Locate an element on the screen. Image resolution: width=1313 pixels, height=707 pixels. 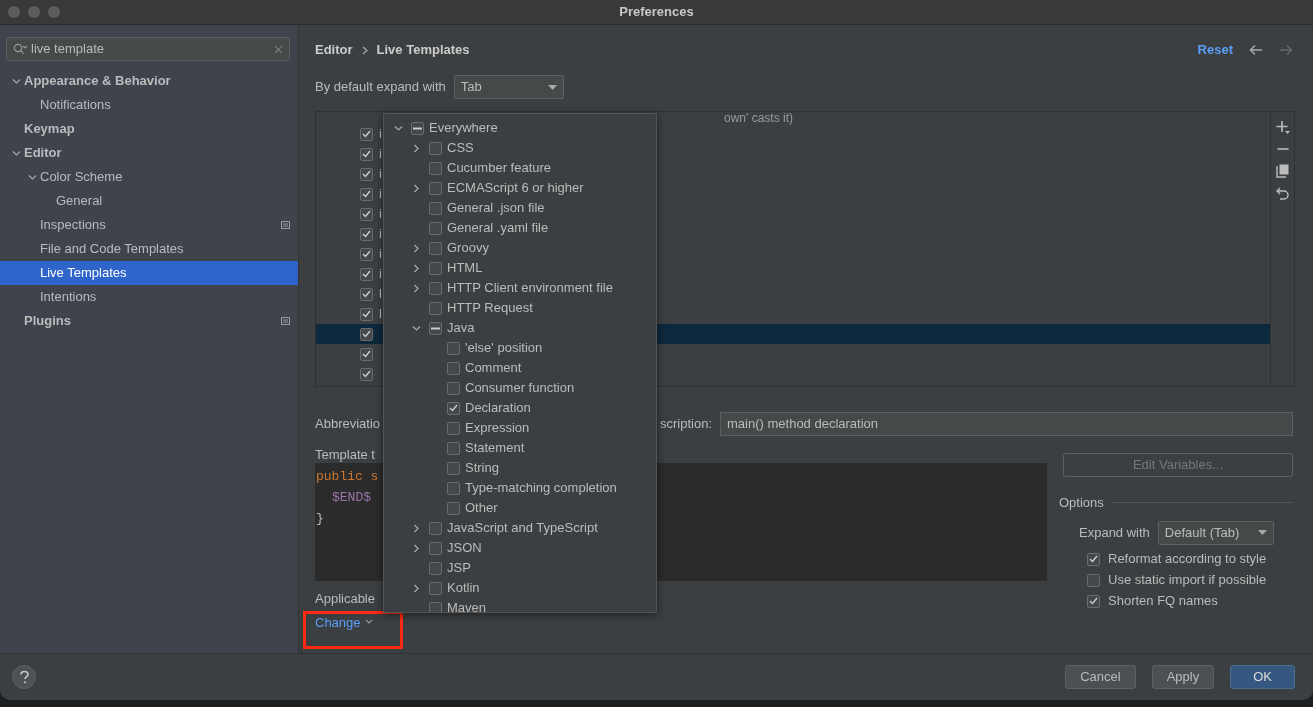
sidebar-item: Keymap is located at coordinates (149, 129).